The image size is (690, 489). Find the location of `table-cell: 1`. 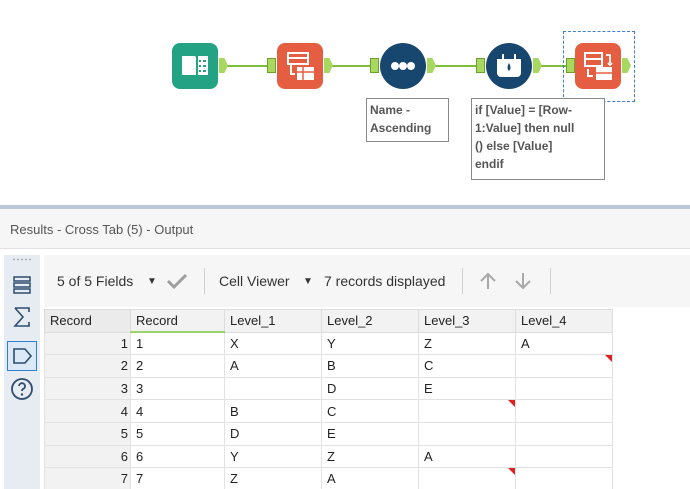

table-cell: 1 is located at coordinates (177, 343).